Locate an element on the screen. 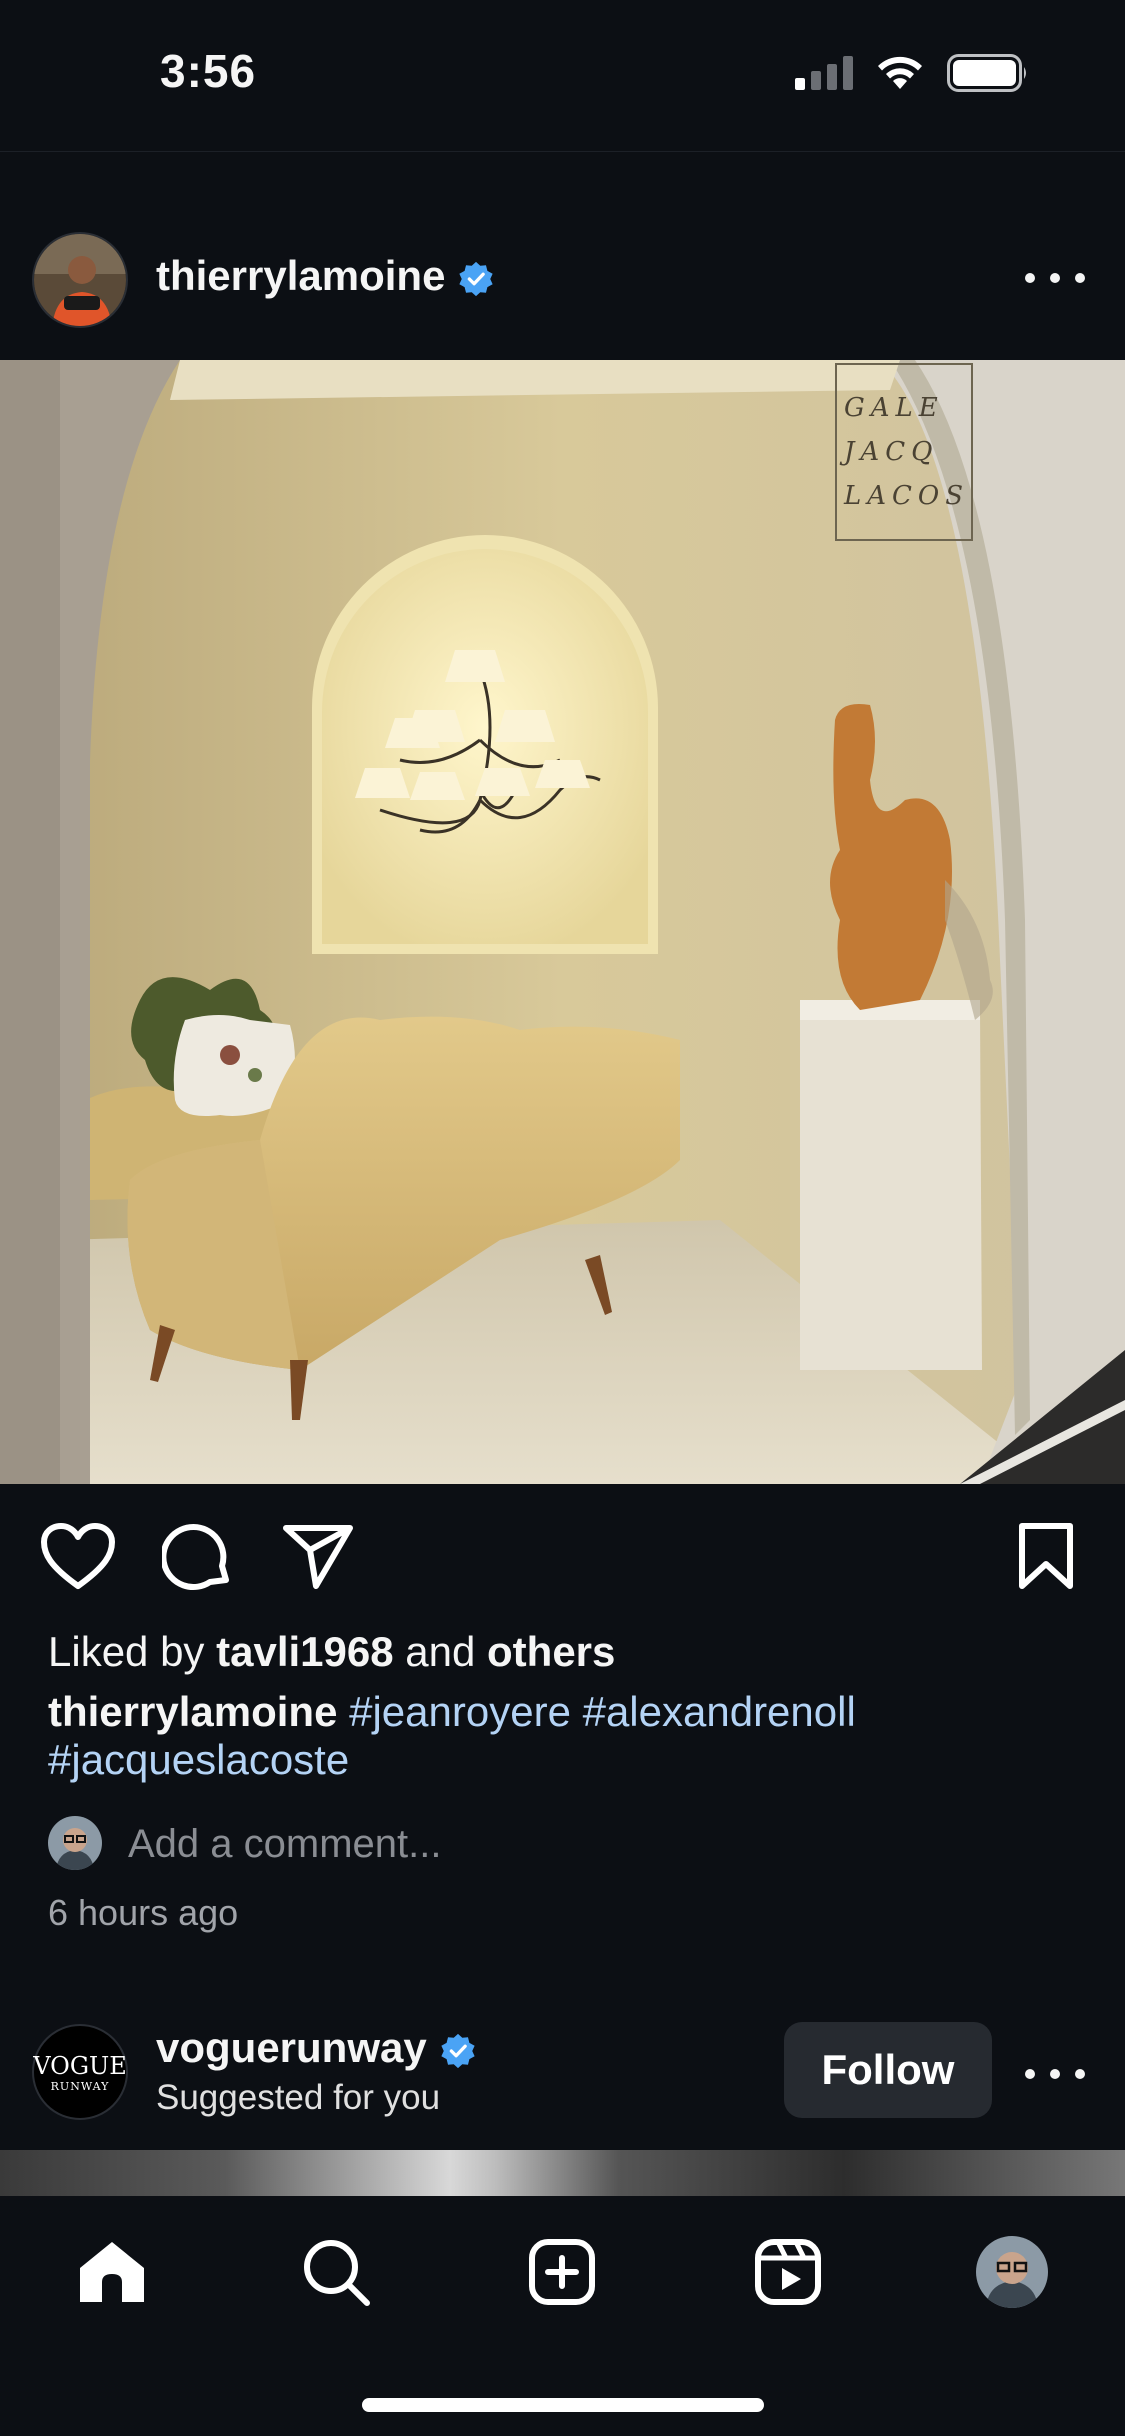 The width and height of the screenshot is (1125, 2436). search-icon is located at coordinates (337, 2273).